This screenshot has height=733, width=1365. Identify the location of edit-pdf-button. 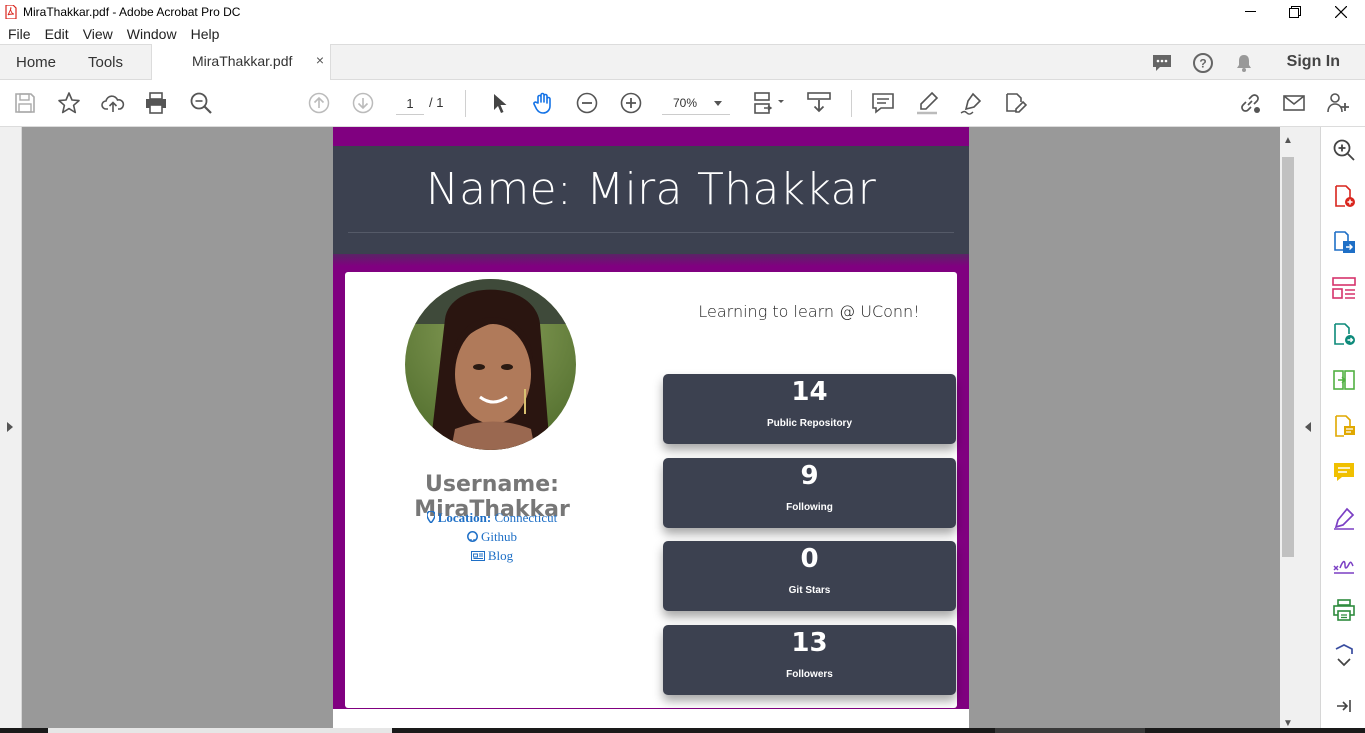
(1344, 426).